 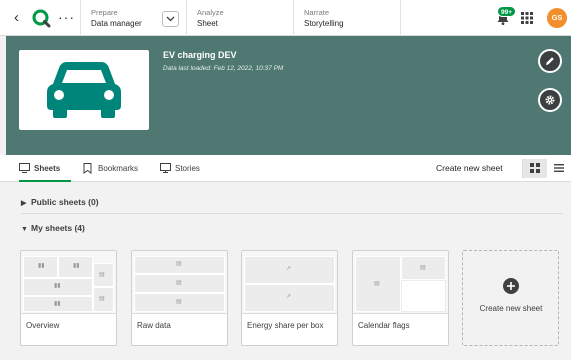 What do you see at coordinates (510, 298) in the screenshot?
I see `create-new-sheet-card: Create new sheet` at bounding box center [510, 298].